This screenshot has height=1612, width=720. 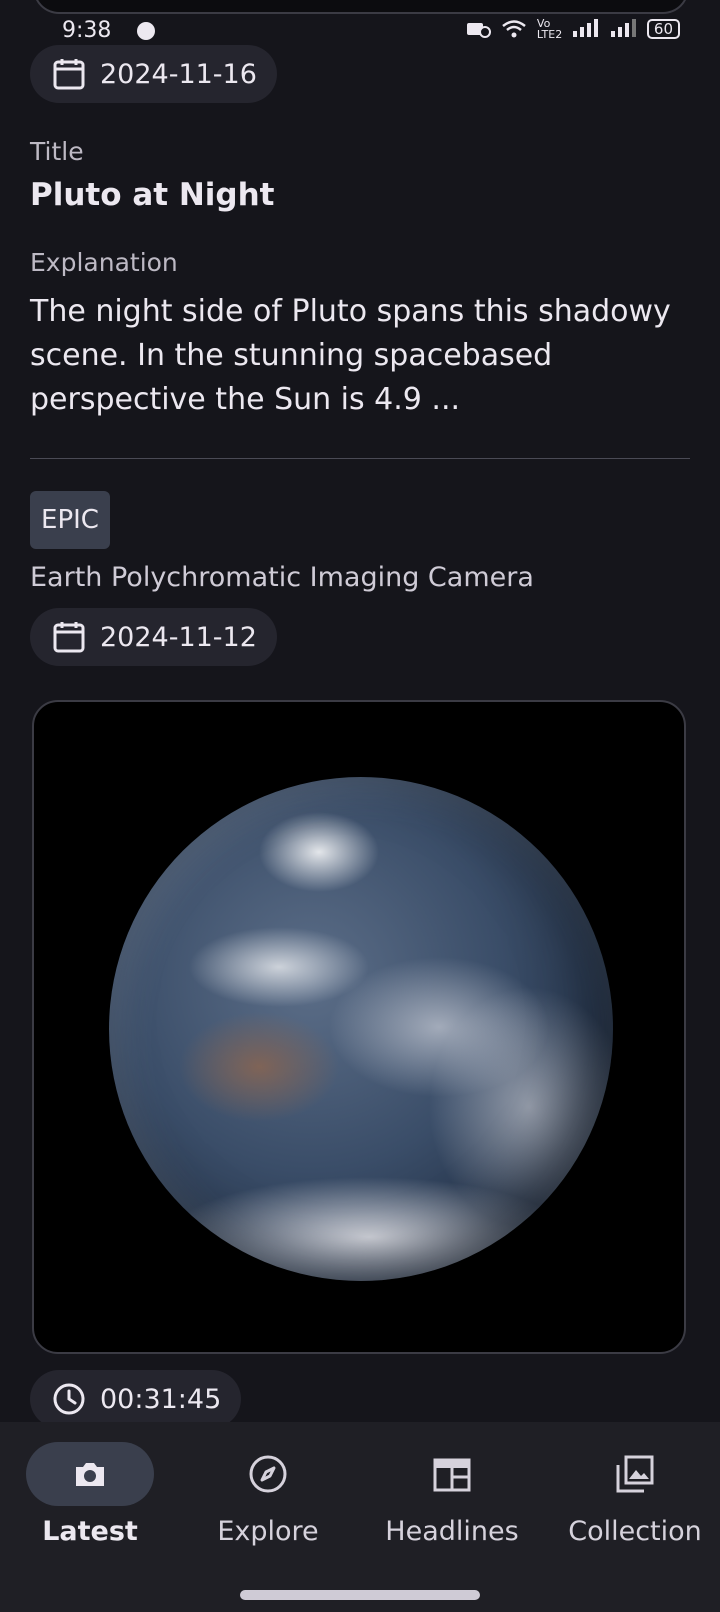 I want to click on photo-library-icon, so click(x=635, y=1474).